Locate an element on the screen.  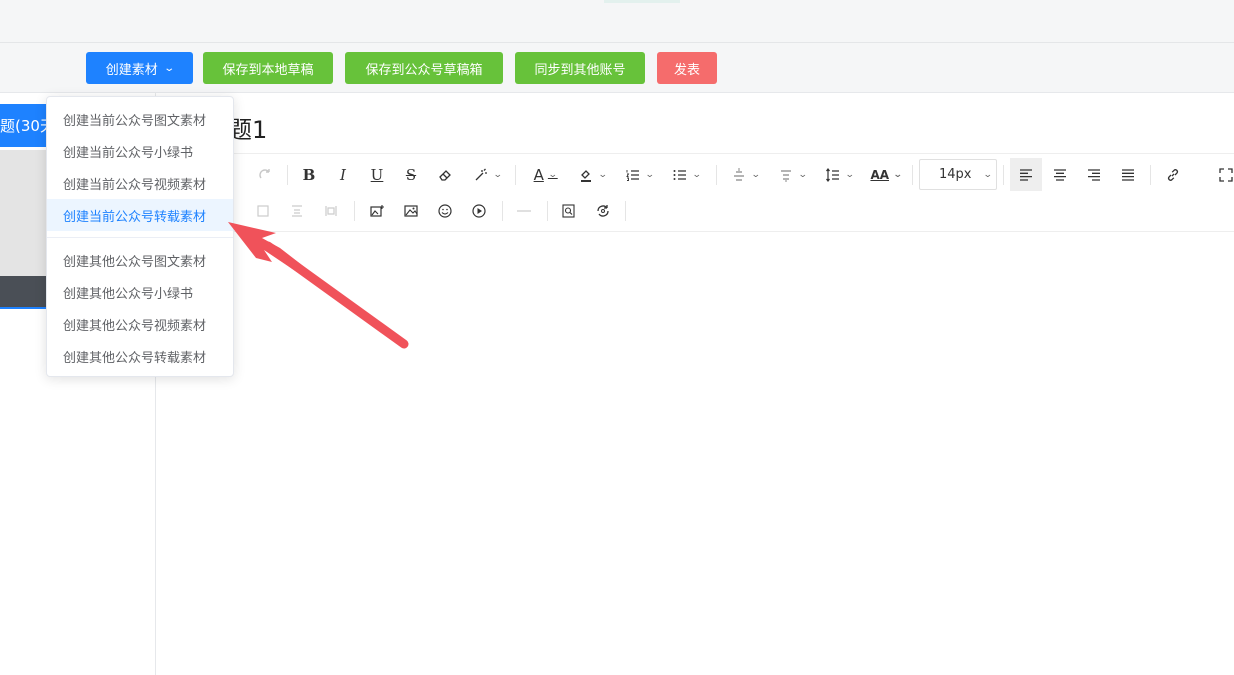
line-height-icon: ⌄ is located at coordinates (839, 175).